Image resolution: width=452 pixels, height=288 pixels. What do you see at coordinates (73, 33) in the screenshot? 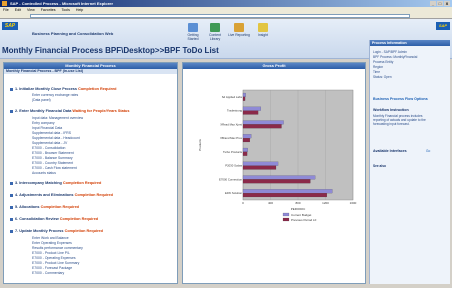
I see `app-title: Business Planning and Consolidation Web` at bounding box center [73, 33].